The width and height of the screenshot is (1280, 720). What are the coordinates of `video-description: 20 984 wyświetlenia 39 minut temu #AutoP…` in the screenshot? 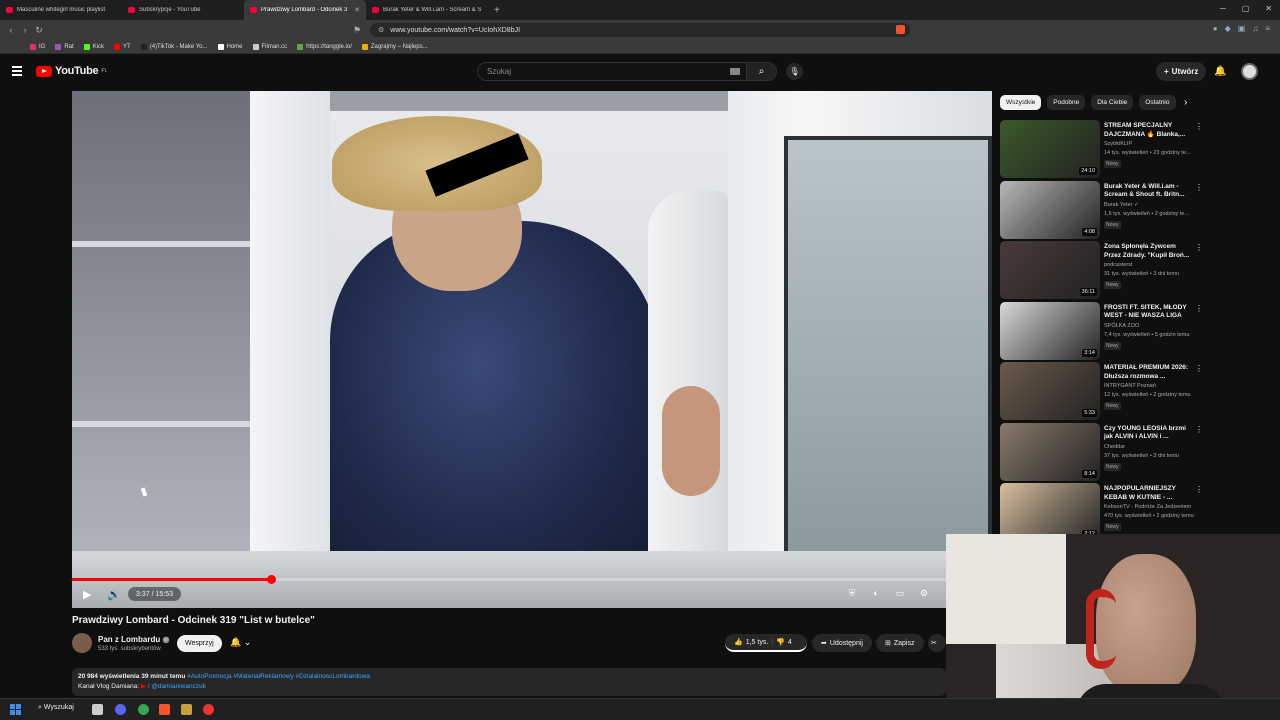 It's located at (509, 682).